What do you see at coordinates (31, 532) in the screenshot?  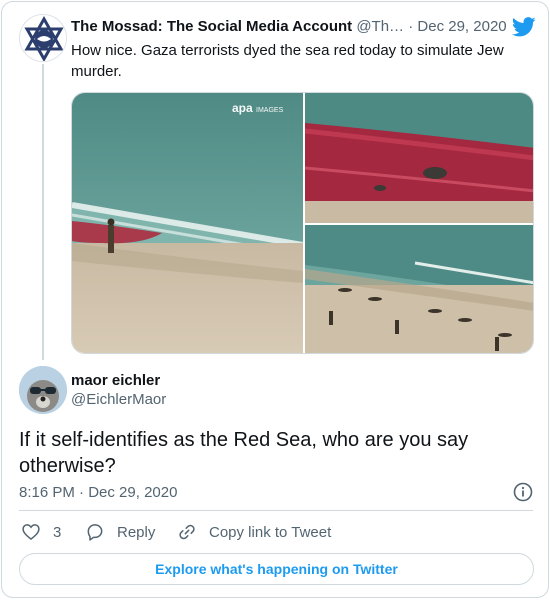 I see `heart-icon` at bounding box center [31, 532].